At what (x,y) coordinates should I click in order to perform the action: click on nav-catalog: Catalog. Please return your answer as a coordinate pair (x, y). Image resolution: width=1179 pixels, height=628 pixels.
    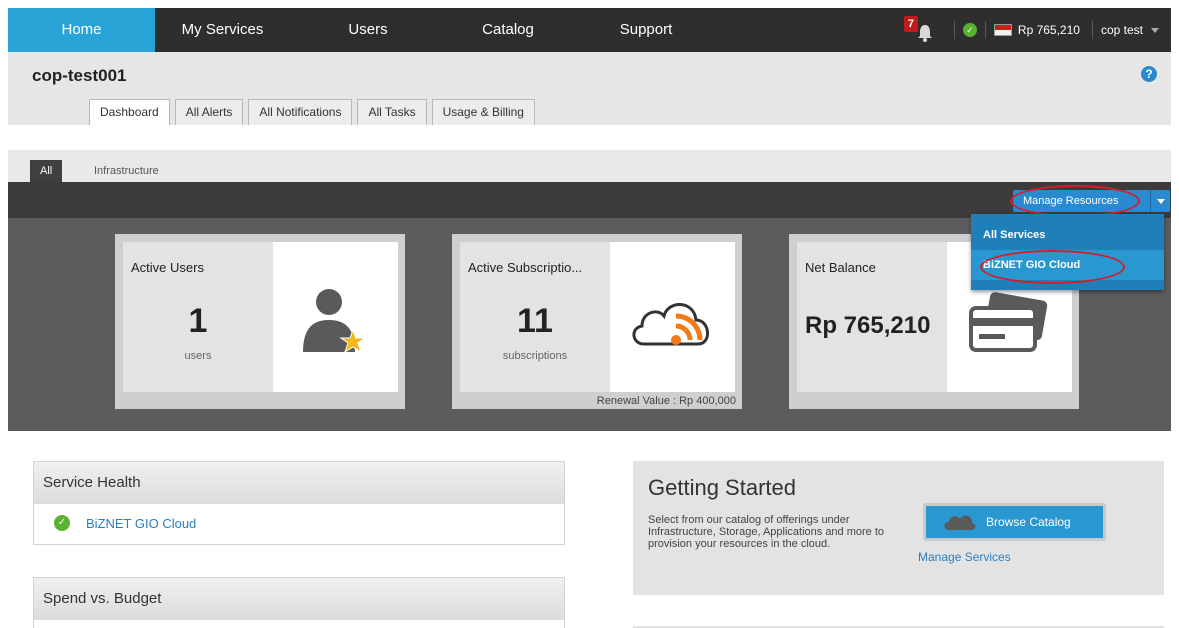
    Looking at the image, I should click on (508, 30).